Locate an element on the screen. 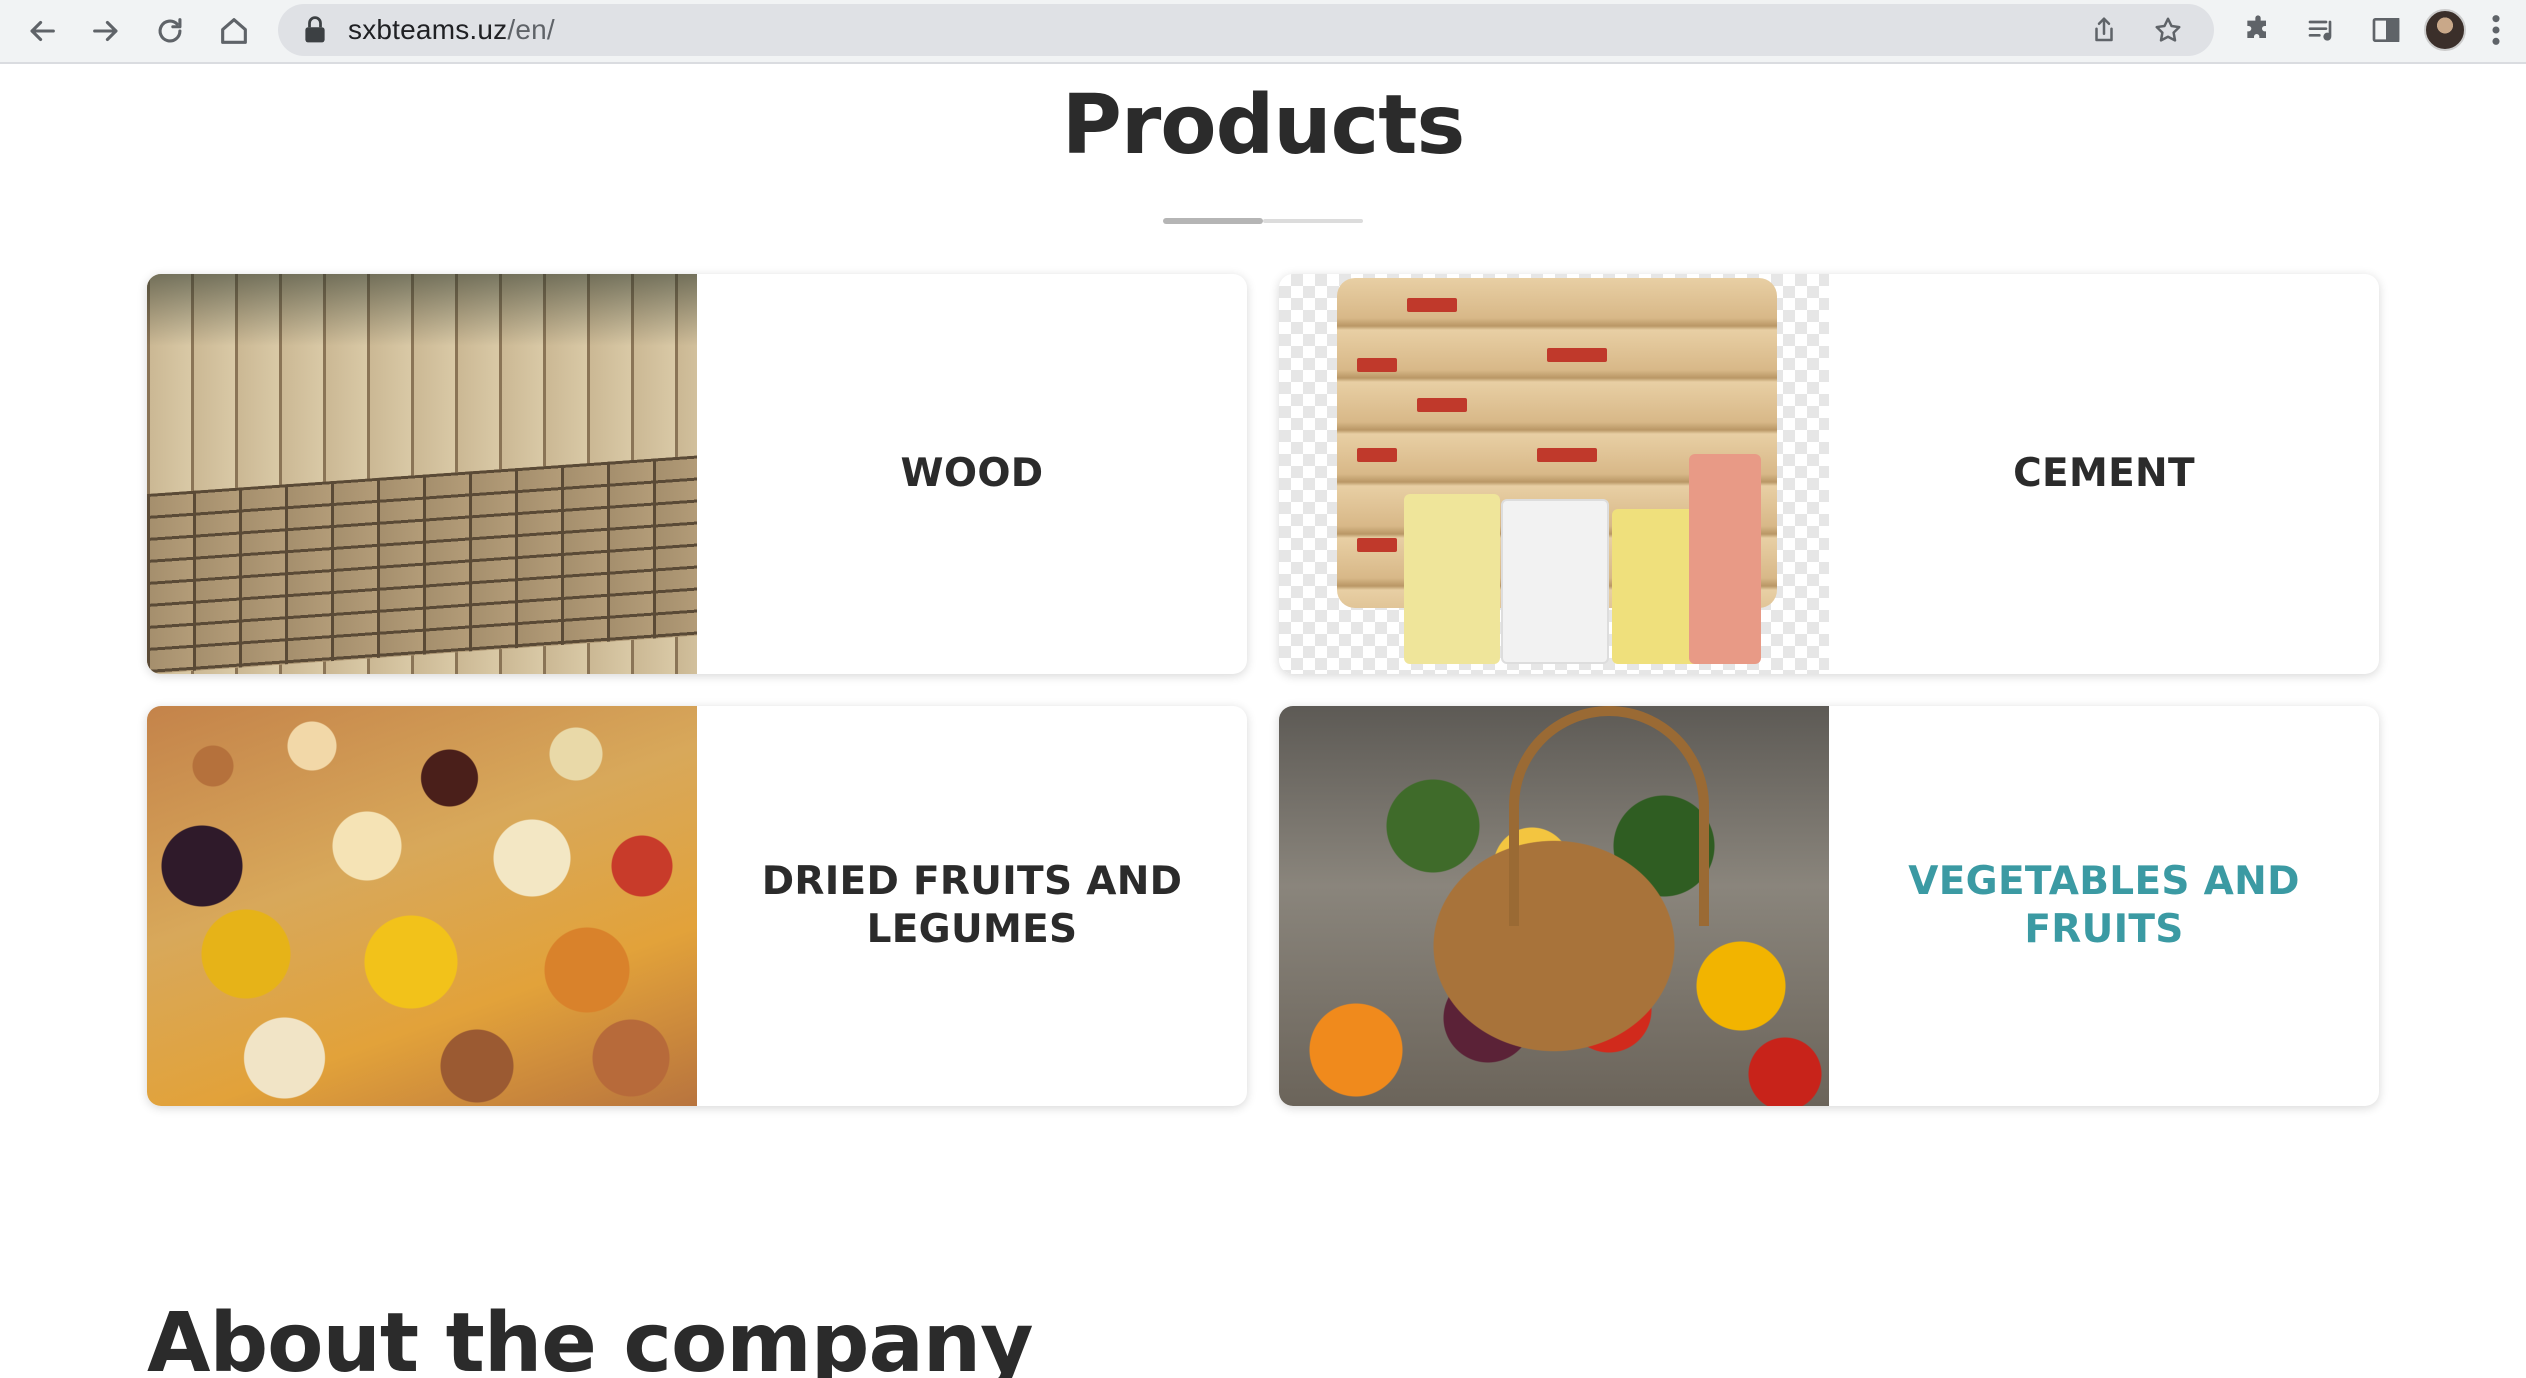  product-card-cement: CEMENT is located at coordinates (1829, 474).